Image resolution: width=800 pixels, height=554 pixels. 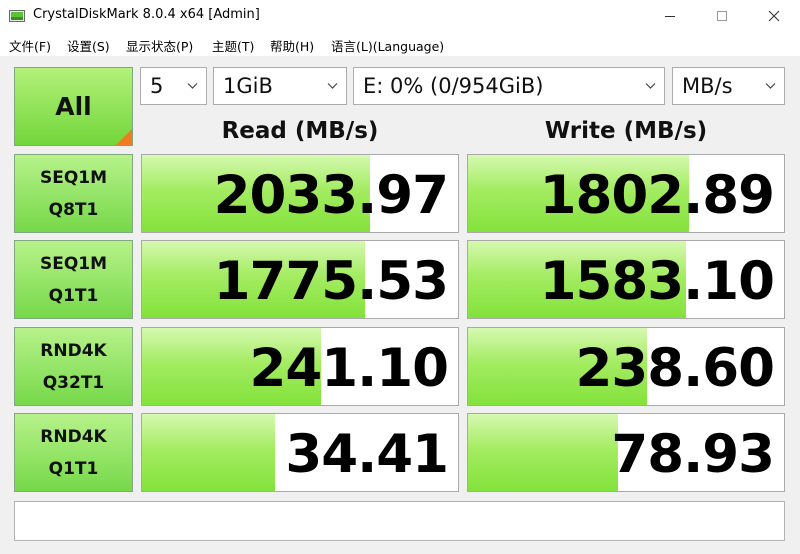 I want to click on write-result-seq1m-q1t1: 1583.10, so click(x=626, y=279).